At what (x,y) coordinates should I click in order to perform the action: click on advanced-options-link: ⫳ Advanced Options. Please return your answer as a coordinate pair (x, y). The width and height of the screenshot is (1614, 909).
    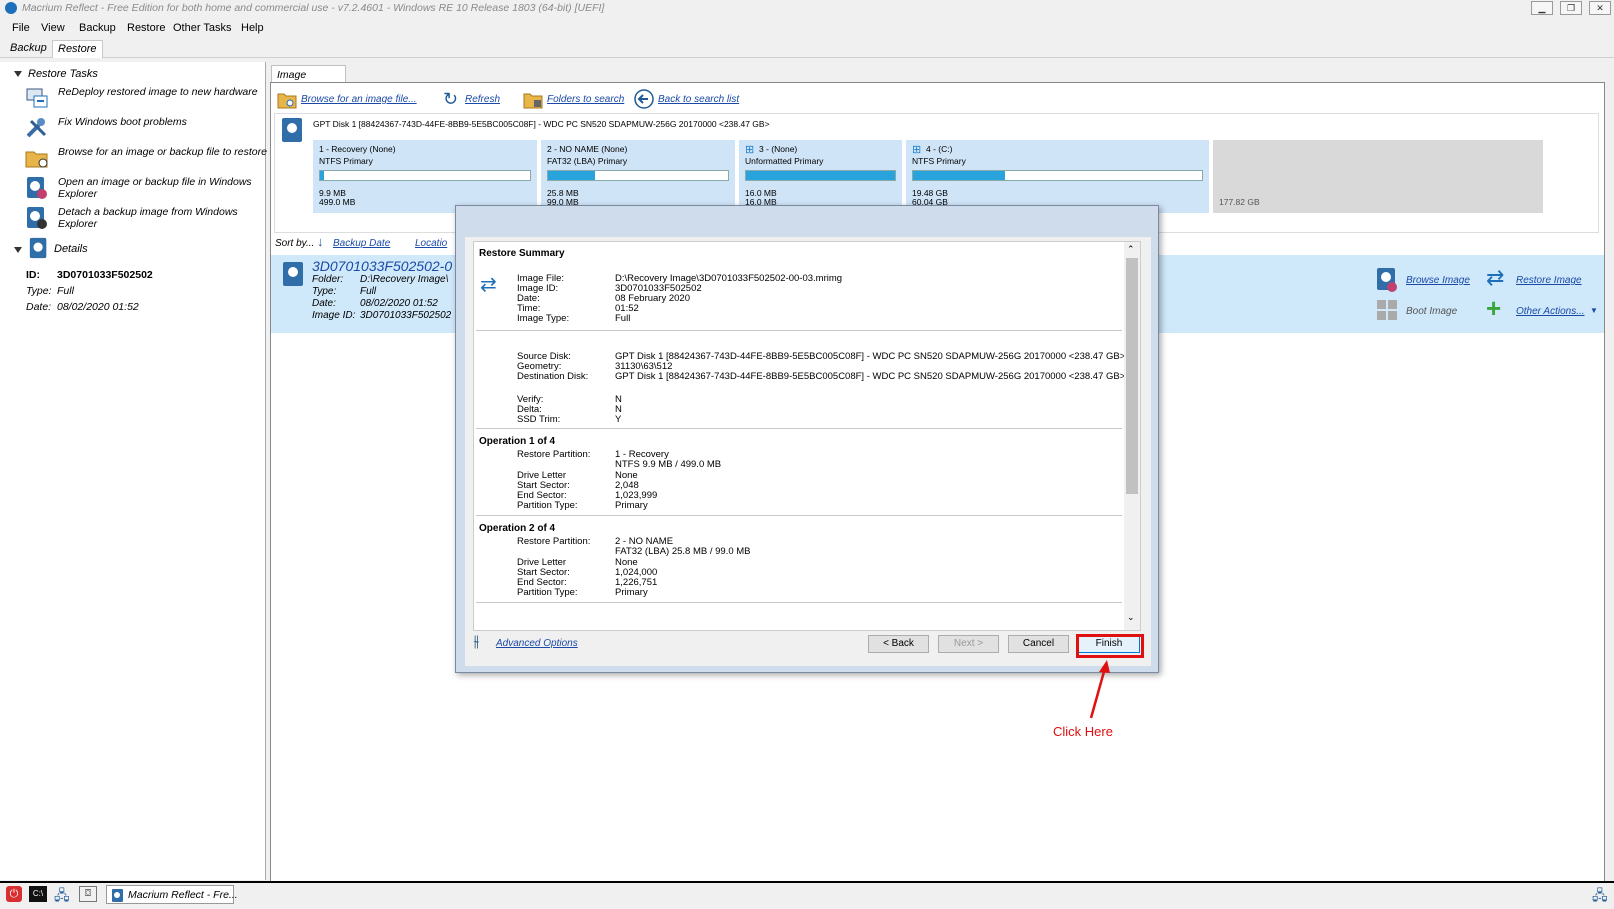
    Looking at the image, I should click on (538, 644).